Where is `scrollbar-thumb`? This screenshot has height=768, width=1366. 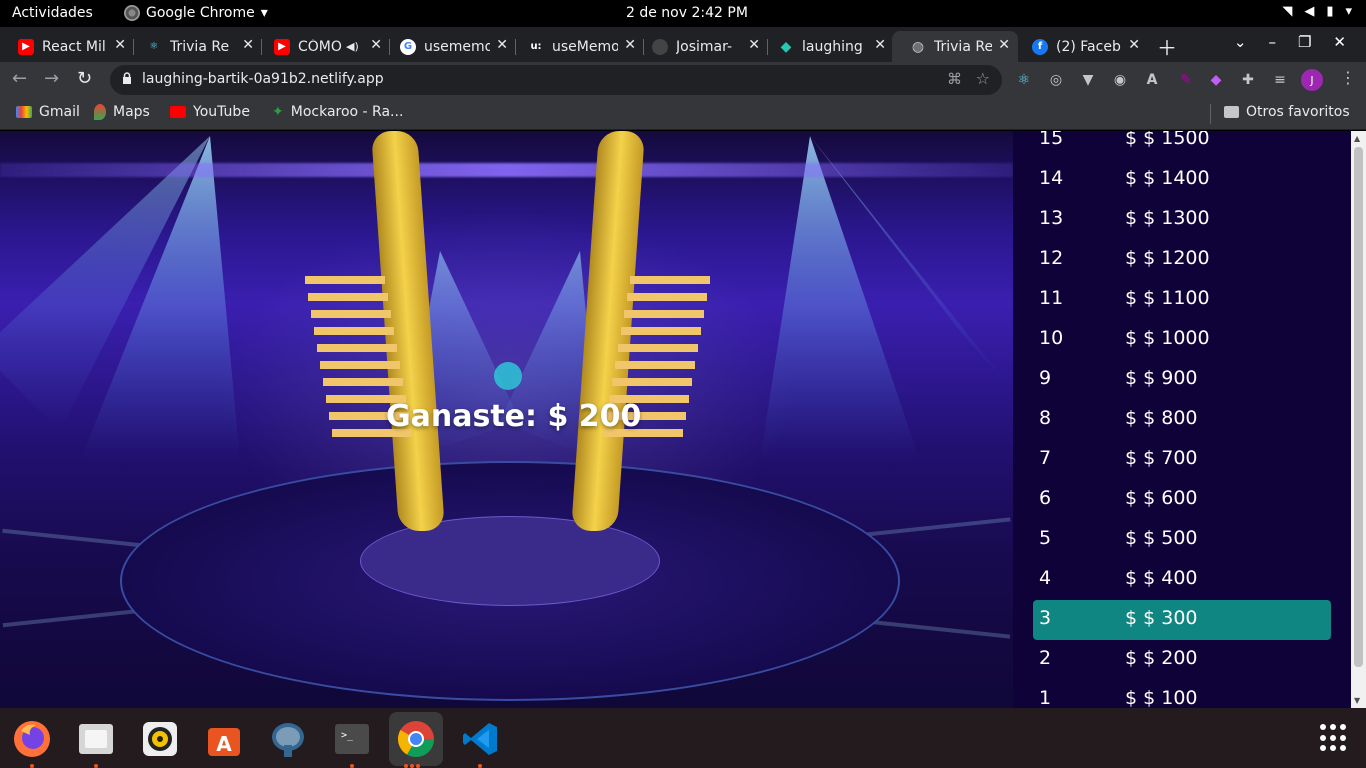 scrollbar-thumb is located at coordinates (1358, 407).